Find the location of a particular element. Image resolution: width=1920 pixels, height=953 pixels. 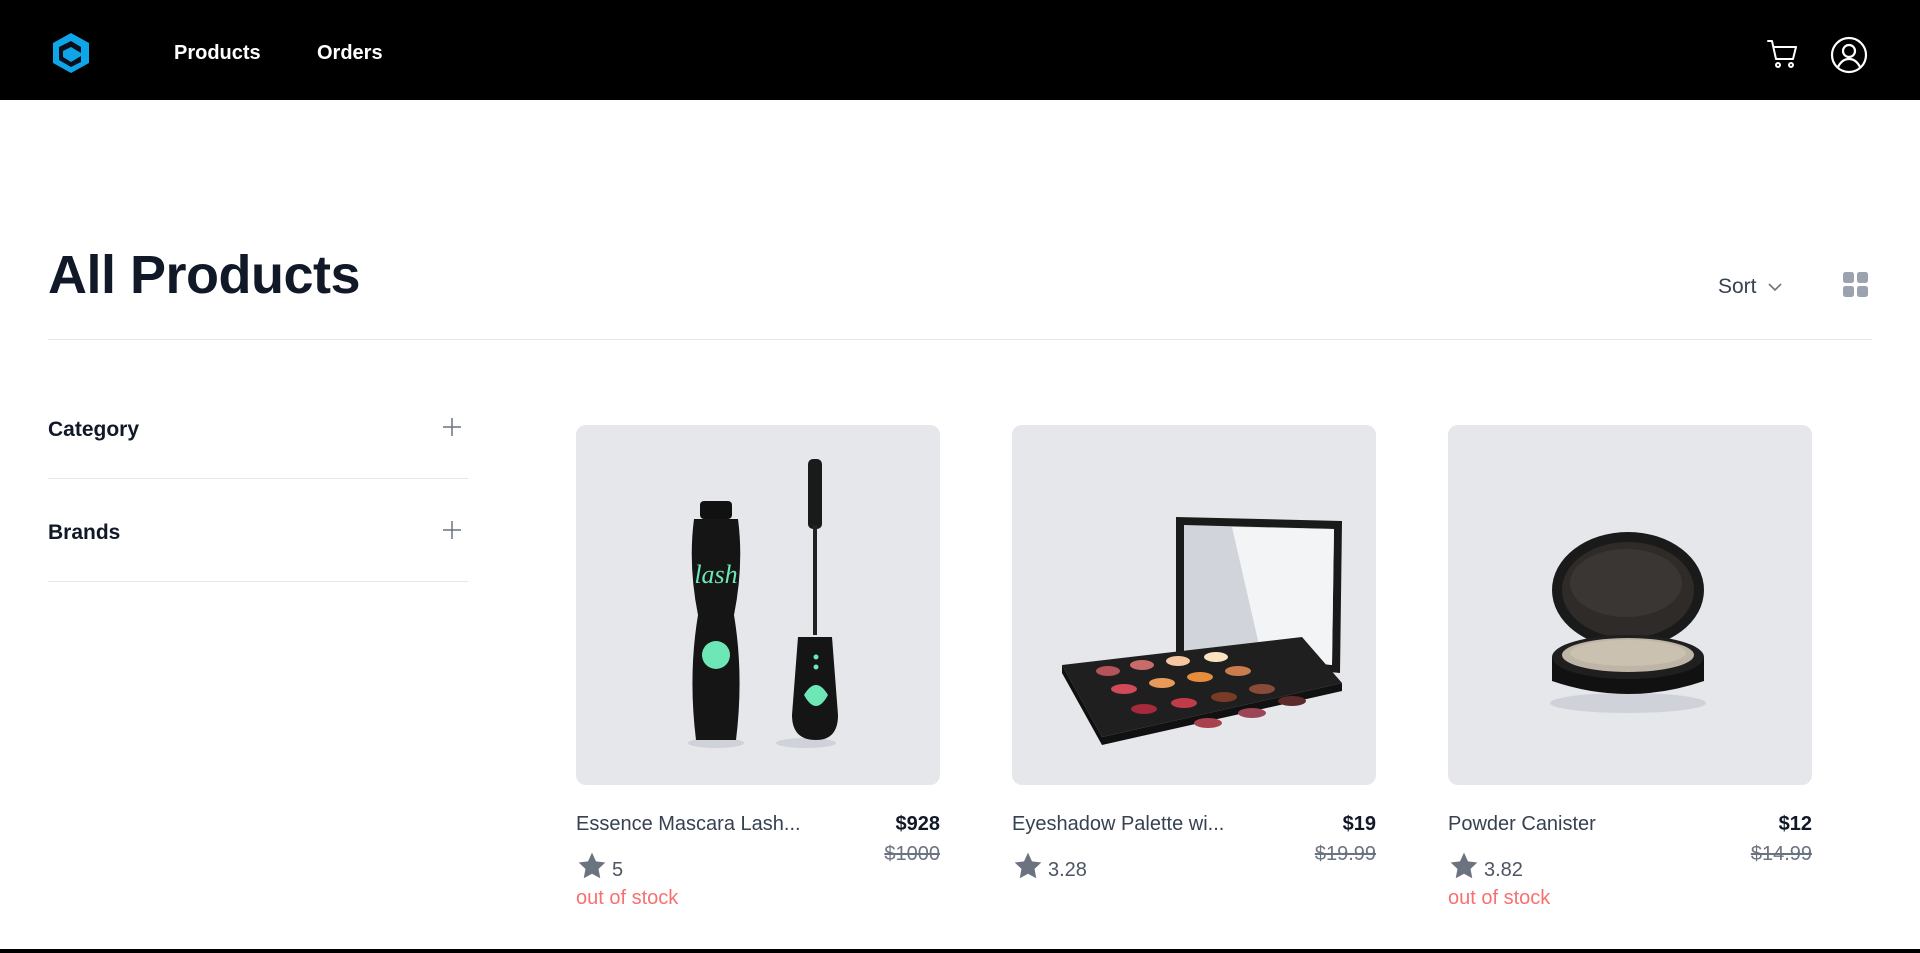

product-rating: 3.82 is located at coordinates (1485, 865).